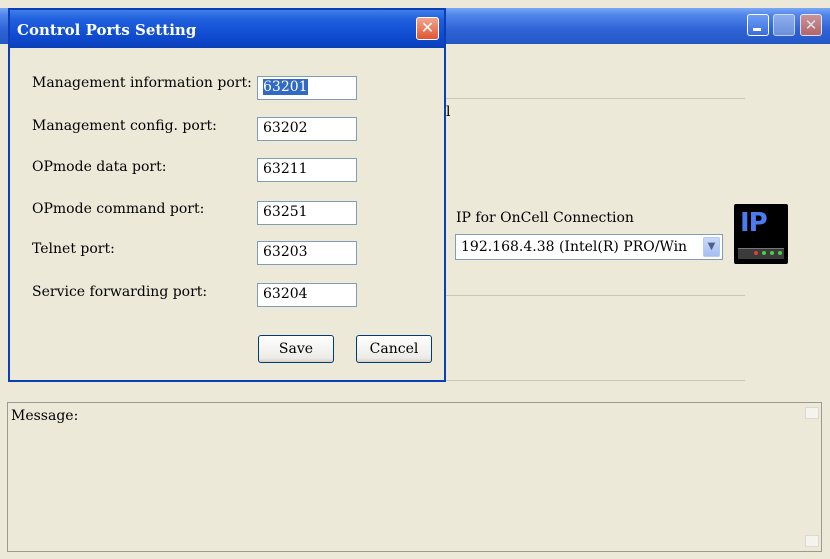  I want to click on service-forwarding-port-label: Service forwarding port:, so click(120, 292).